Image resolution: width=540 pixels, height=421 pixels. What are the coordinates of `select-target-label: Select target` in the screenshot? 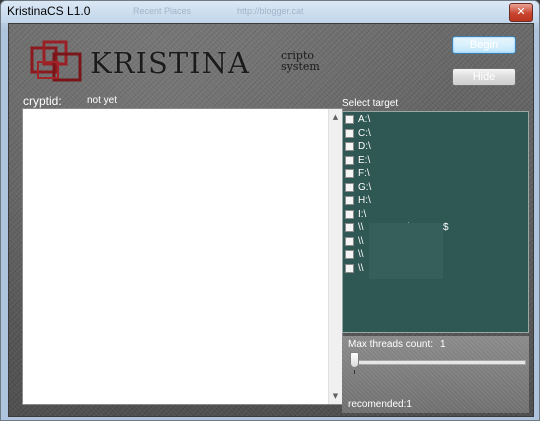 It's located at (370, 103).